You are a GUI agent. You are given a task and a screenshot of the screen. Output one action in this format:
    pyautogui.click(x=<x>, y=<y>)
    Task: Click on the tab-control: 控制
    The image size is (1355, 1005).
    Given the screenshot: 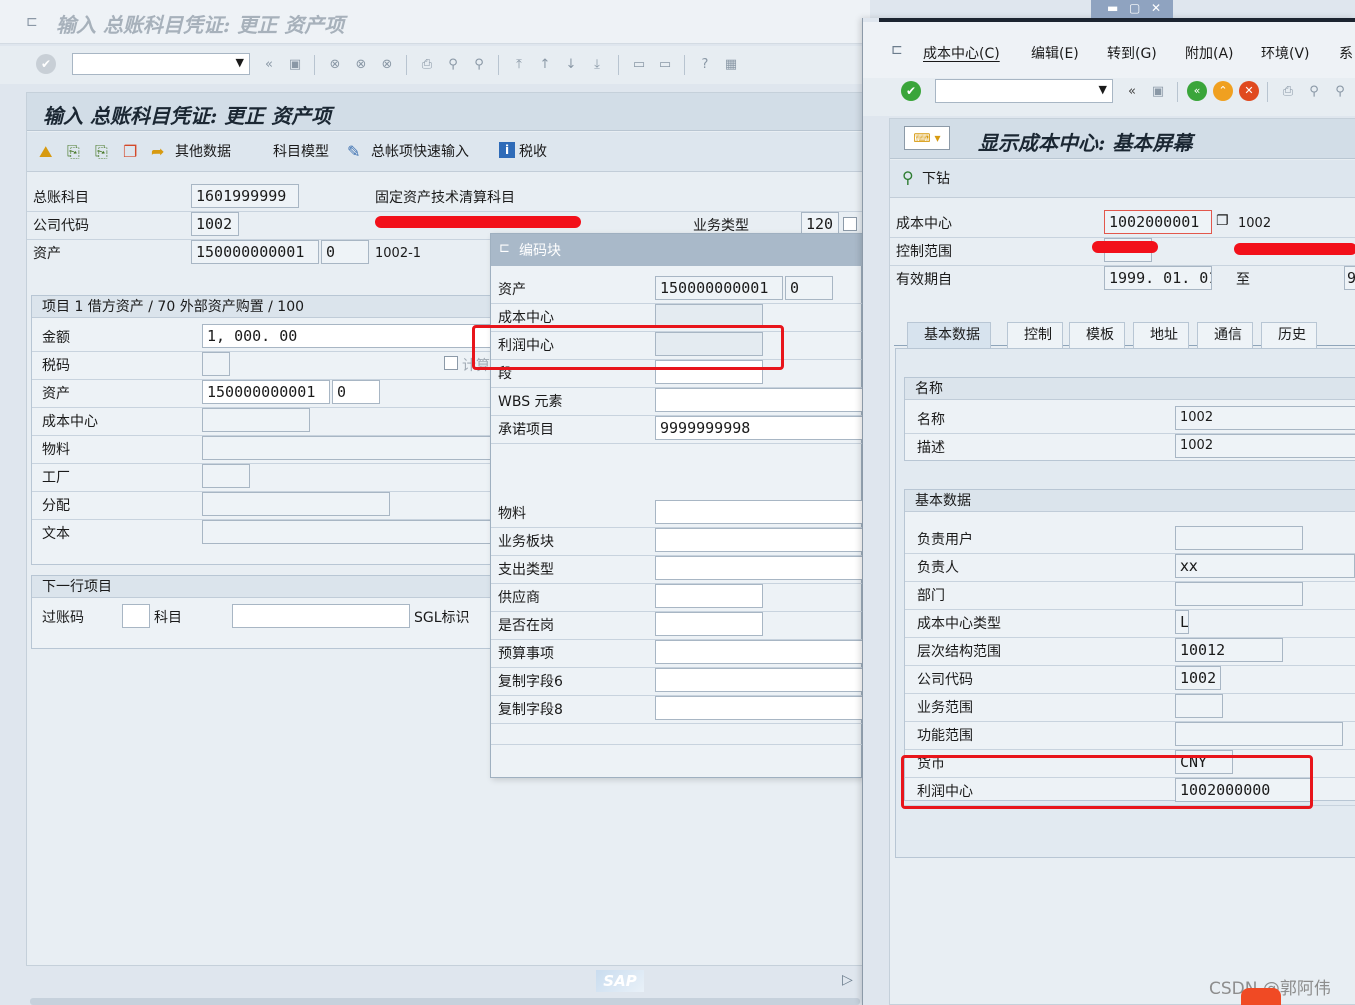 What is the action you would take?
    pyautogui.click(x=1035, y=335)
    